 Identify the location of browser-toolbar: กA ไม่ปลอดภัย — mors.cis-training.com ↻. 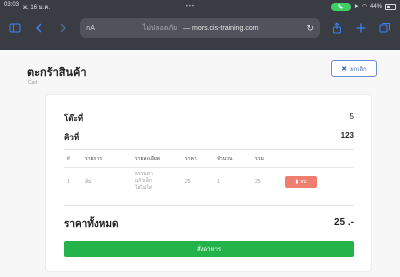
(200, 28).